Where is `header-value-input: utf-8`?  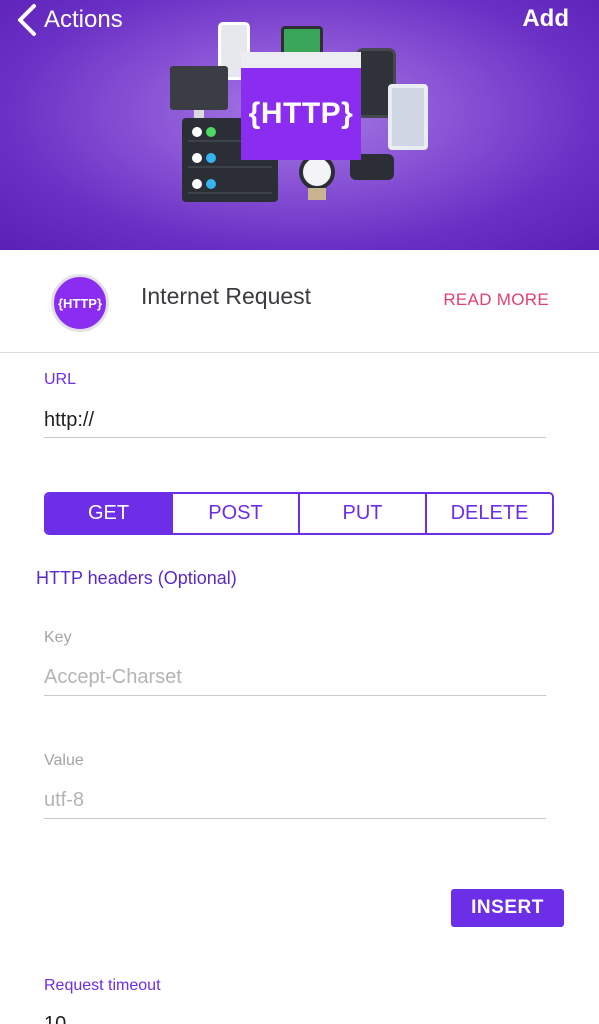 header-value-input: utf-8 is located at coordinates (64, 800).